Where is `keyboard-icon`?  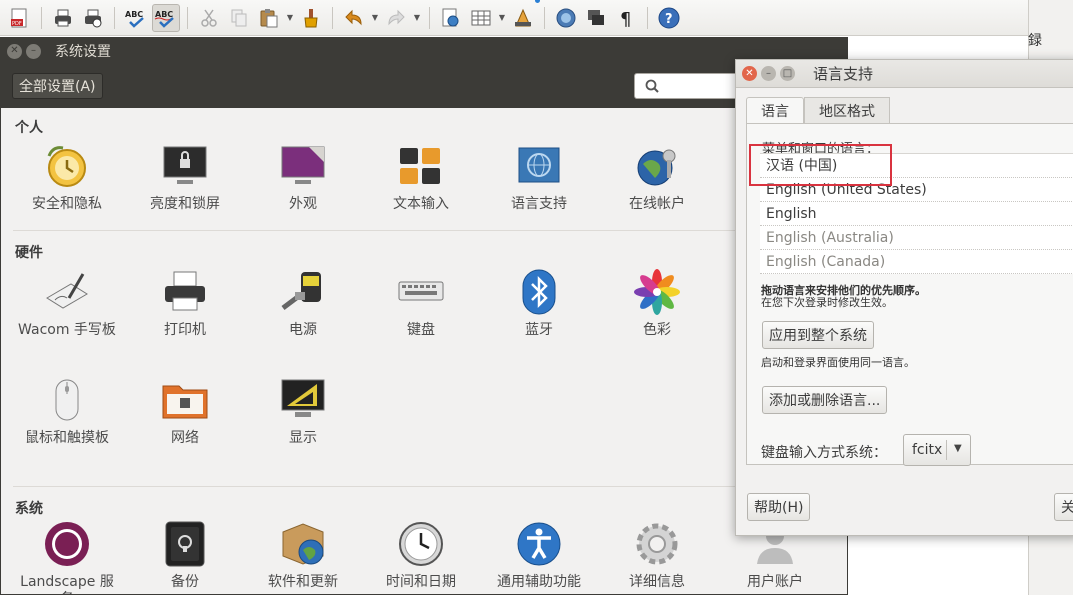
keyboard-icon is located at coordinates (421, 291).